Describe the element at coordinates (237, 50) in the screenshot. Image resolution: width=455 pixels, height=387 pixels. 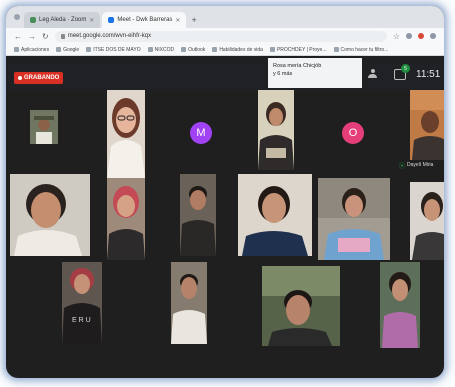
I see `bookmark-item: Habilidades de vida` at that location.